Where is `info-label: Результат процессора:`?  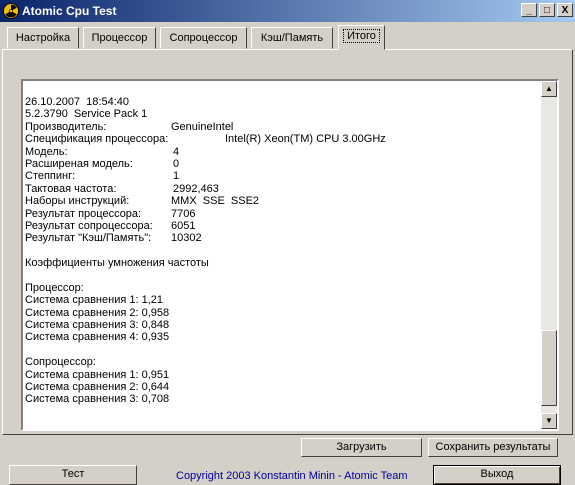 info-label: Результат процессора: is located at coordinates (83, 213).